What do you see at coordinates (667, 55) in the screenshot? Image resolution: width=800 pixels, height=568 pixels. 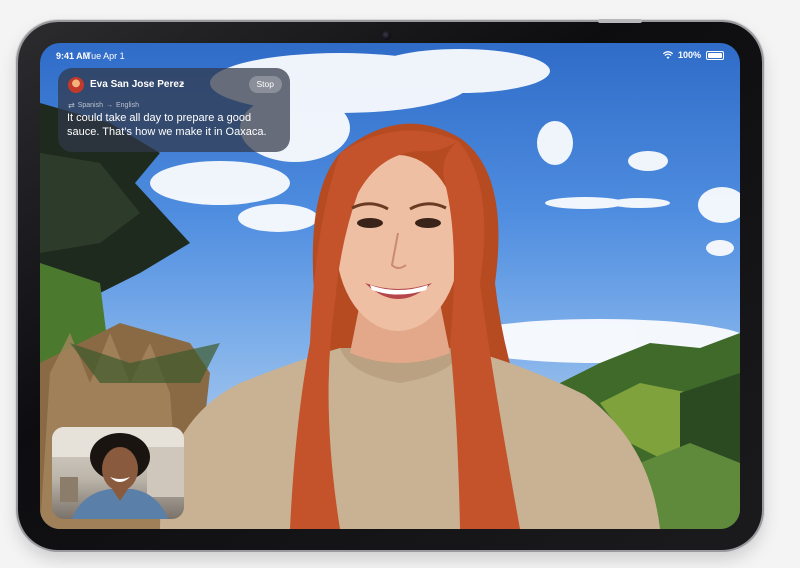 I see `wifi-icon` at bounding box center [667, 55].